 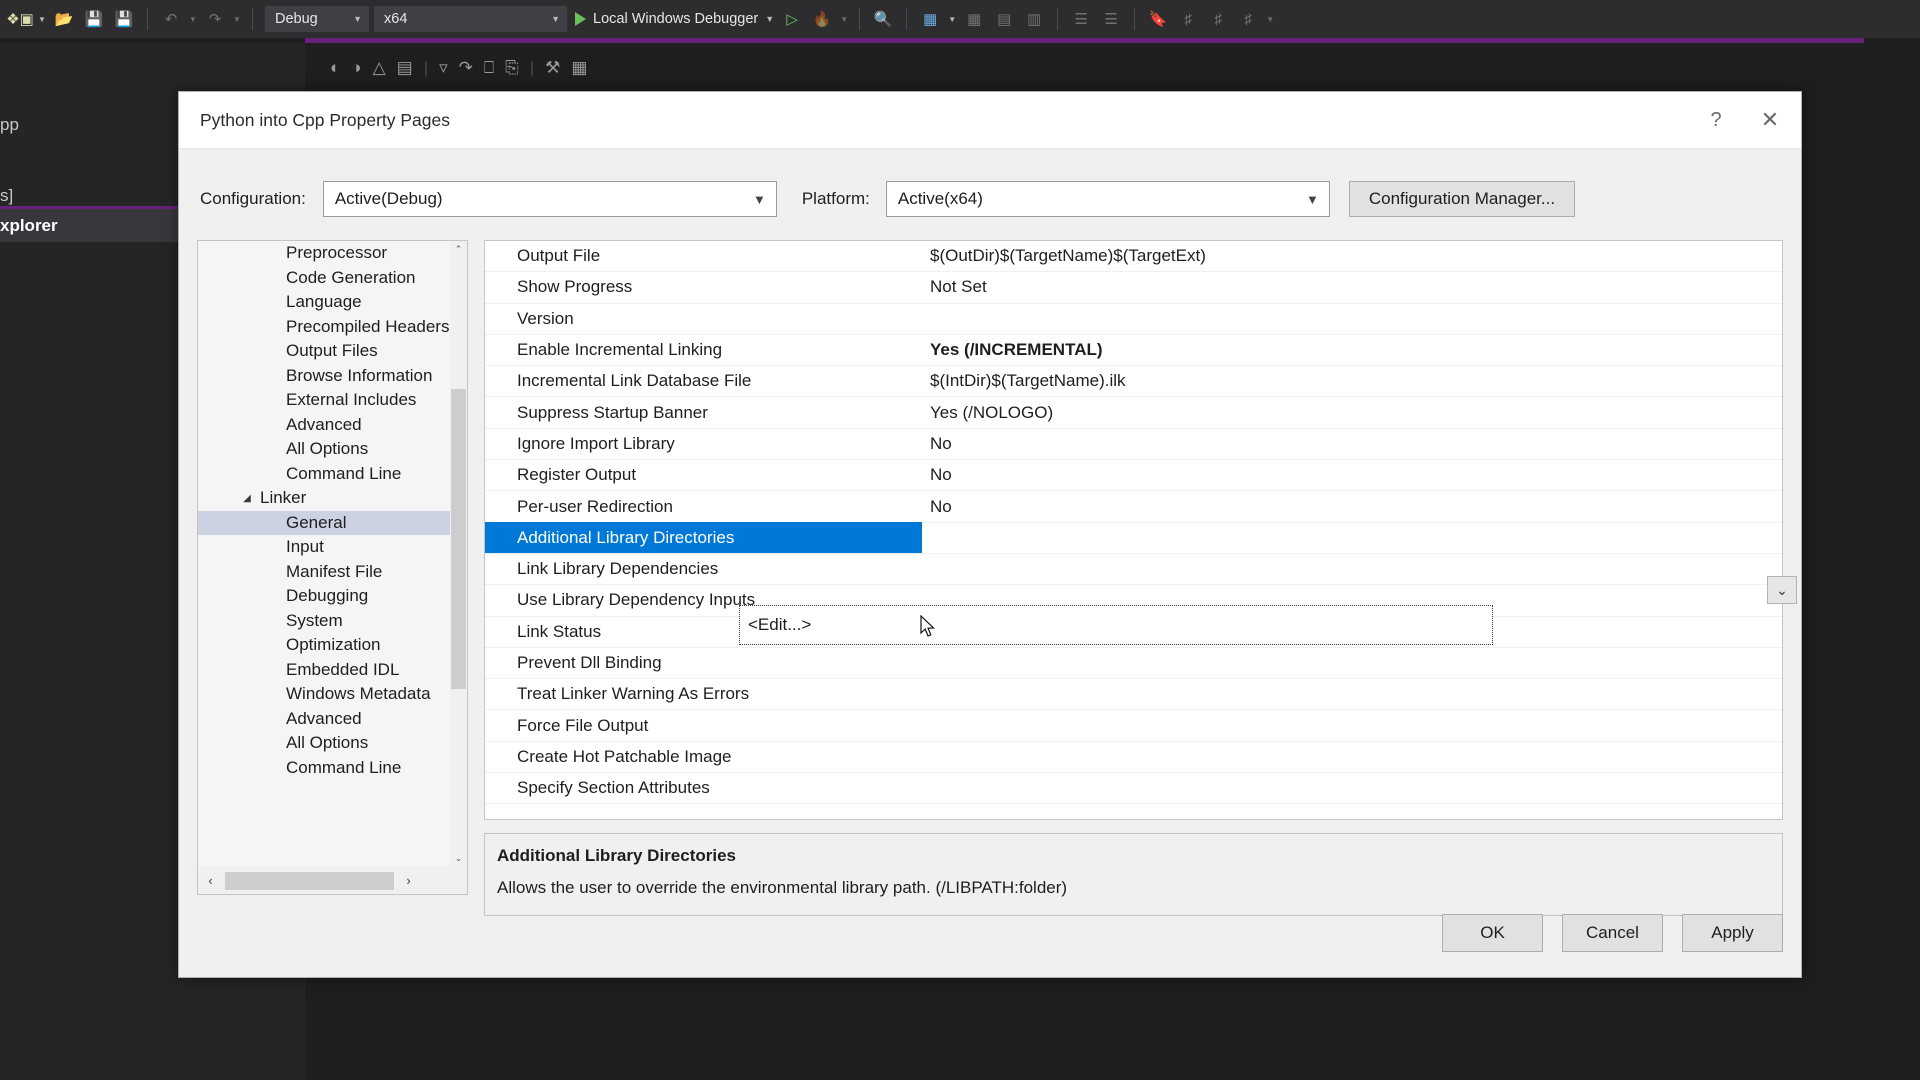 What do you see at coordinates (64, 19) in the screenshot?
I see `open-file-icon: 📂` at bounding box center [64, 19].